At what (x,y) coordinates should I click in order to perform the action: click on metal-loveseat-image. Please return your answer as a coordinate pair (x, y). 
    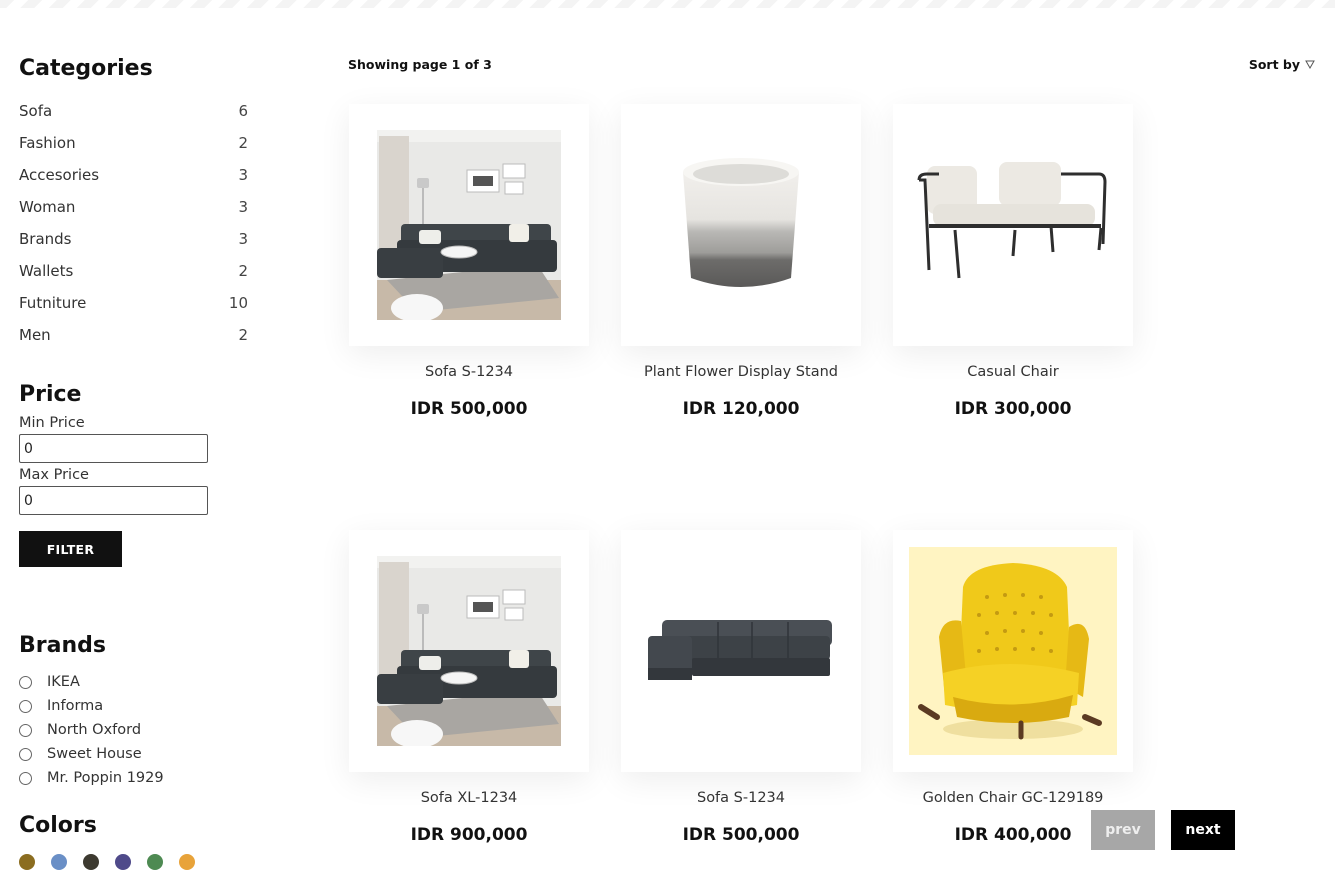
    Looking at the image, I should click on (1012, 220).